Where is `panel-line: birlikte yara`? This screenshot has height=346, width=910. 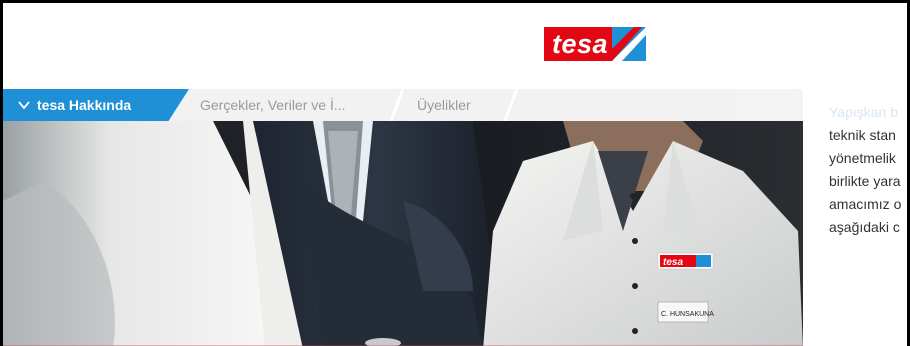 panel-line: birlikte yara is located at coordinates (865, 181).